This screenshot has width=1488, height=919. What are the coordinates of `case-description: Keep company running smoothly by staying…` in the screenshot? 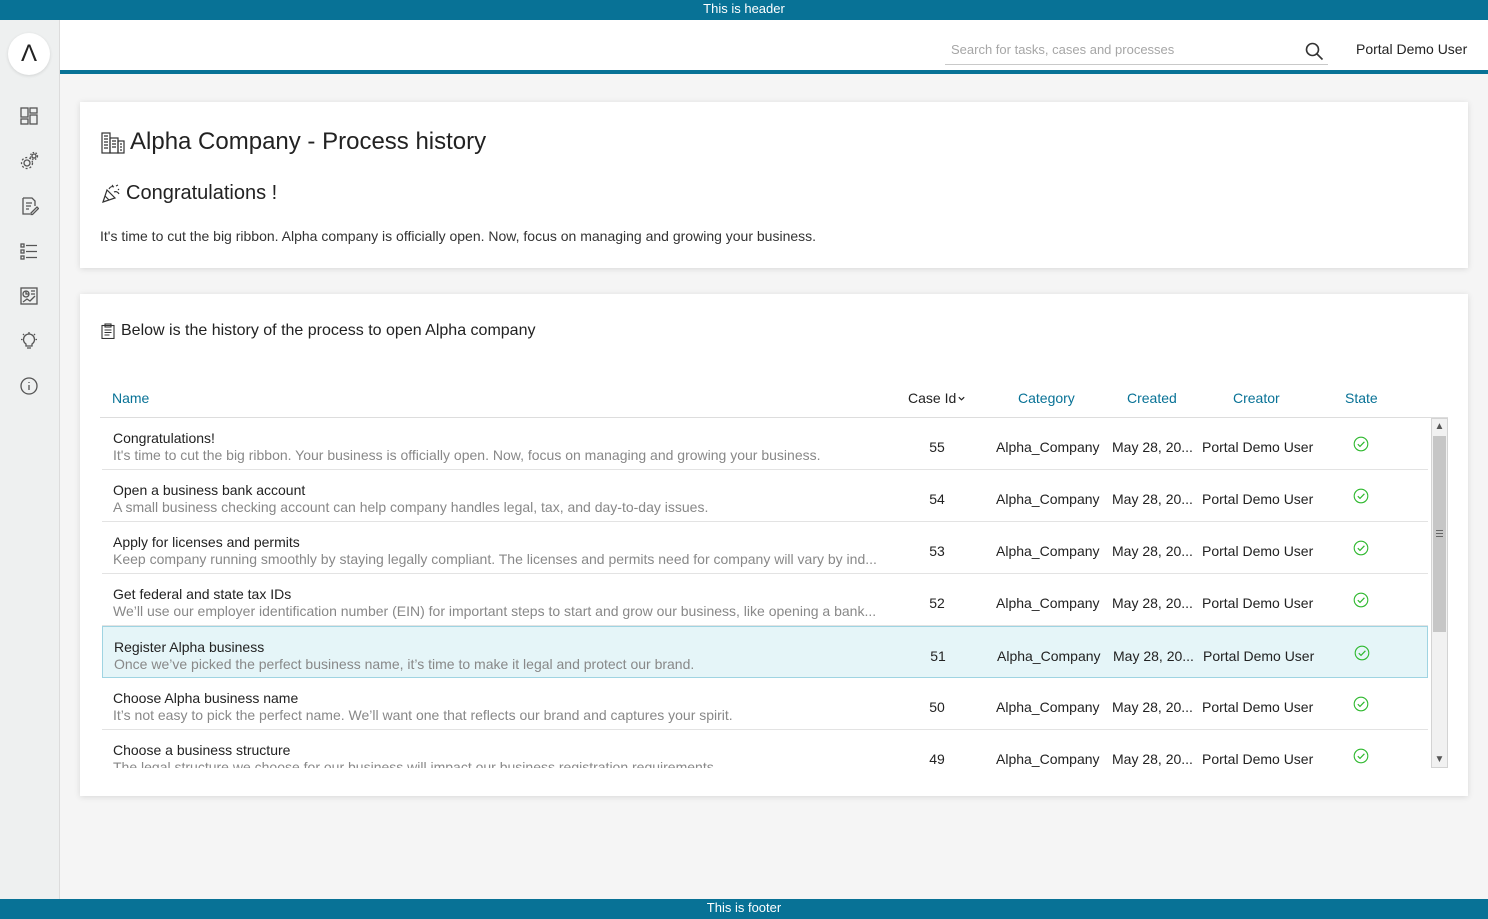 It's located at (495, 559).